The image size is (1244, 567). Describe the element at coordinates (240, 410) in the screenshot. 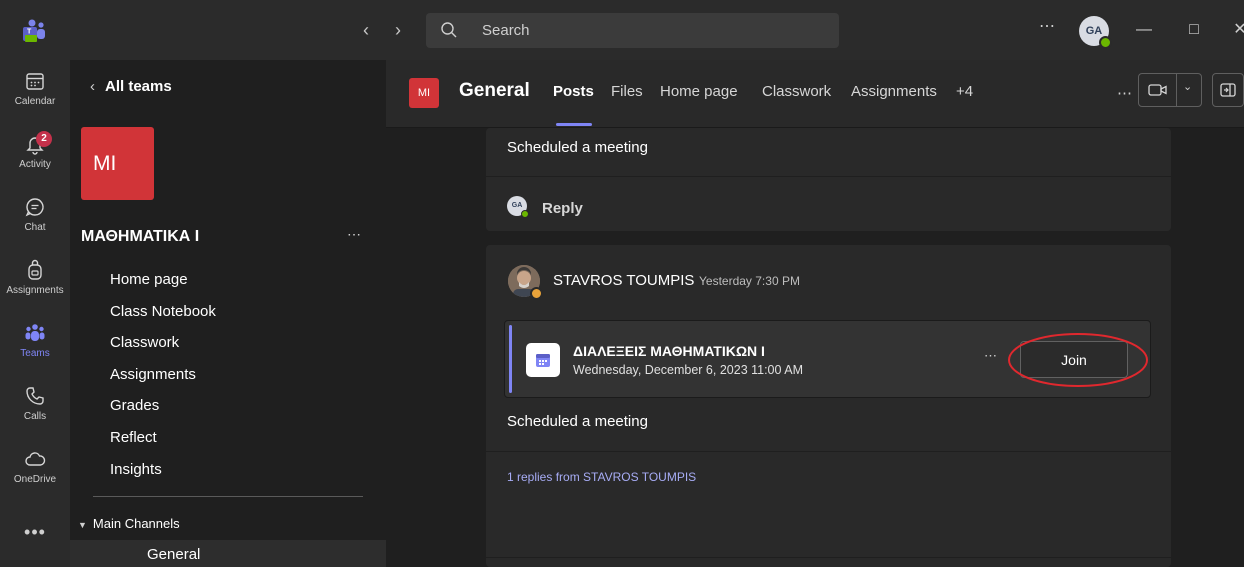

I see `team-nav-grades: Grades` at that location.